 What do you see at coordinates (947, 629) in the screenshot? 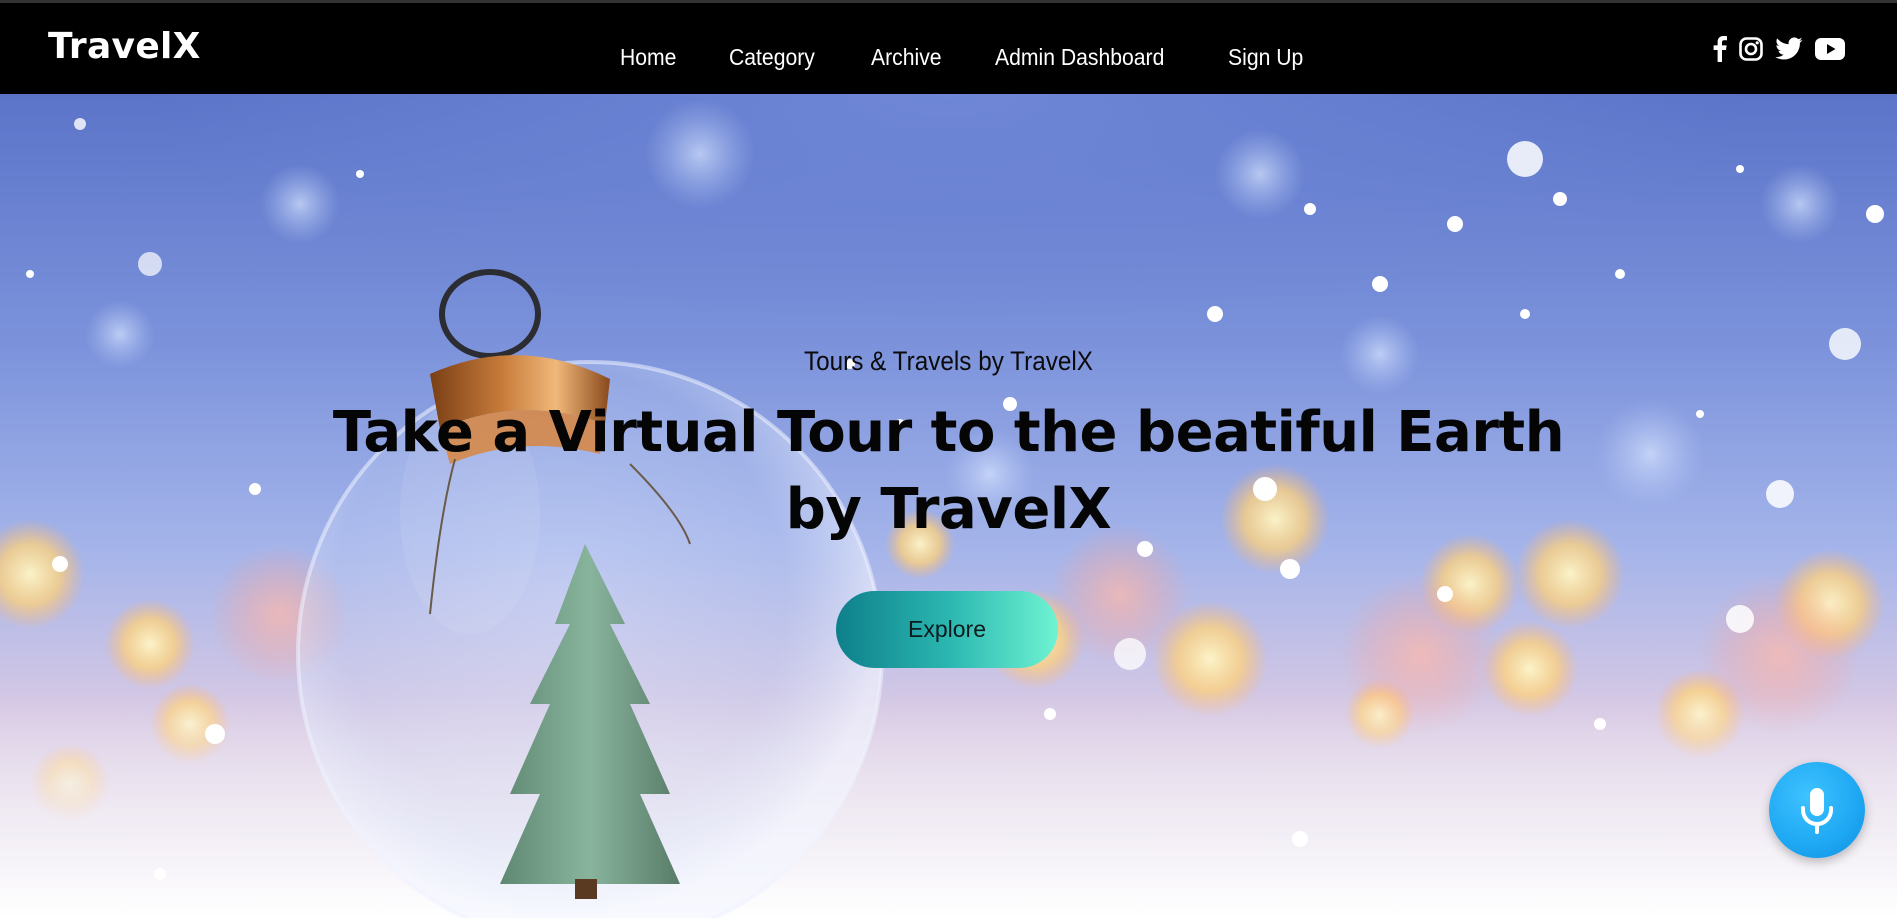
I see `explore-button: Explore` at bounding box center [947, 629].